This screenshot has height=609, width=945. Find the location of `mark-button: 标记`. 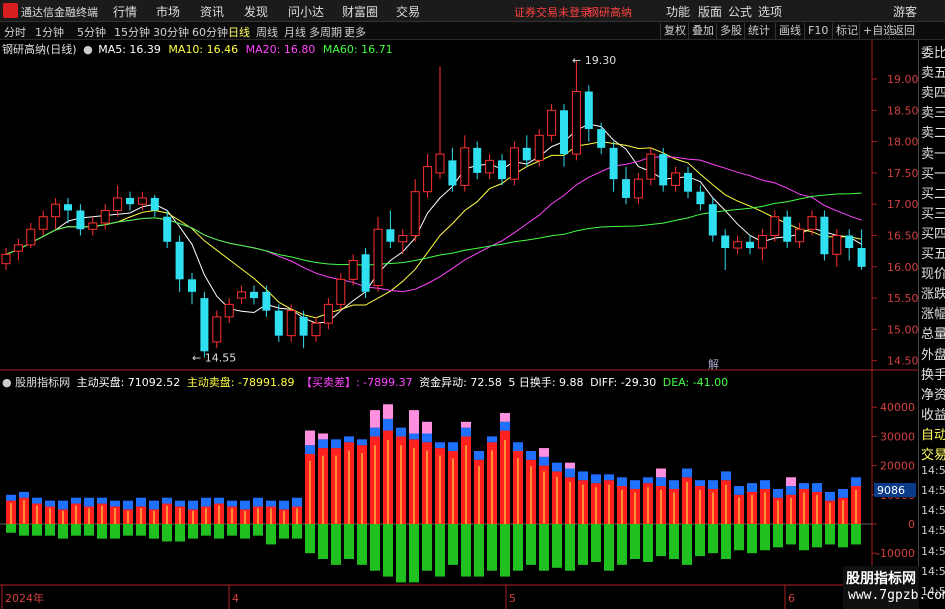

mark-button: 标记 is located at coordinates (846, 31).